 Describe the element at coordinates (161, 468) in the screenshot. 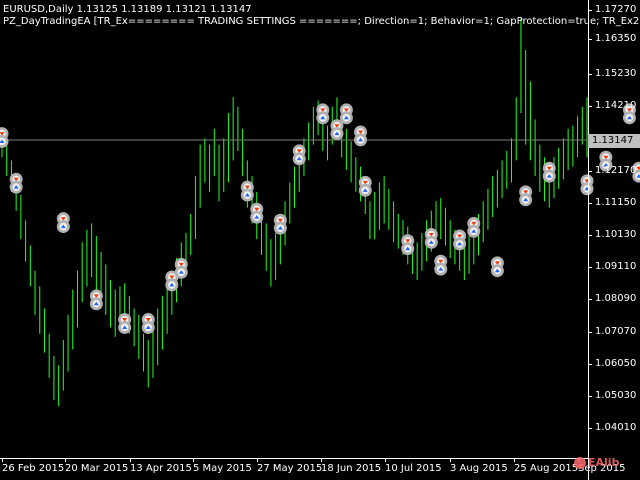

I see `date-tick-label: 13 Apr 2015` at that location.